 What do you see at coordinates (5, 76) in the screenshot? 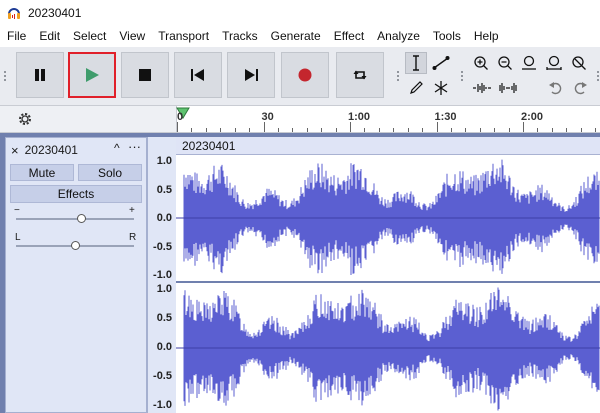
I see `toolbar-grip-handle` at bounding box center [5, 76].